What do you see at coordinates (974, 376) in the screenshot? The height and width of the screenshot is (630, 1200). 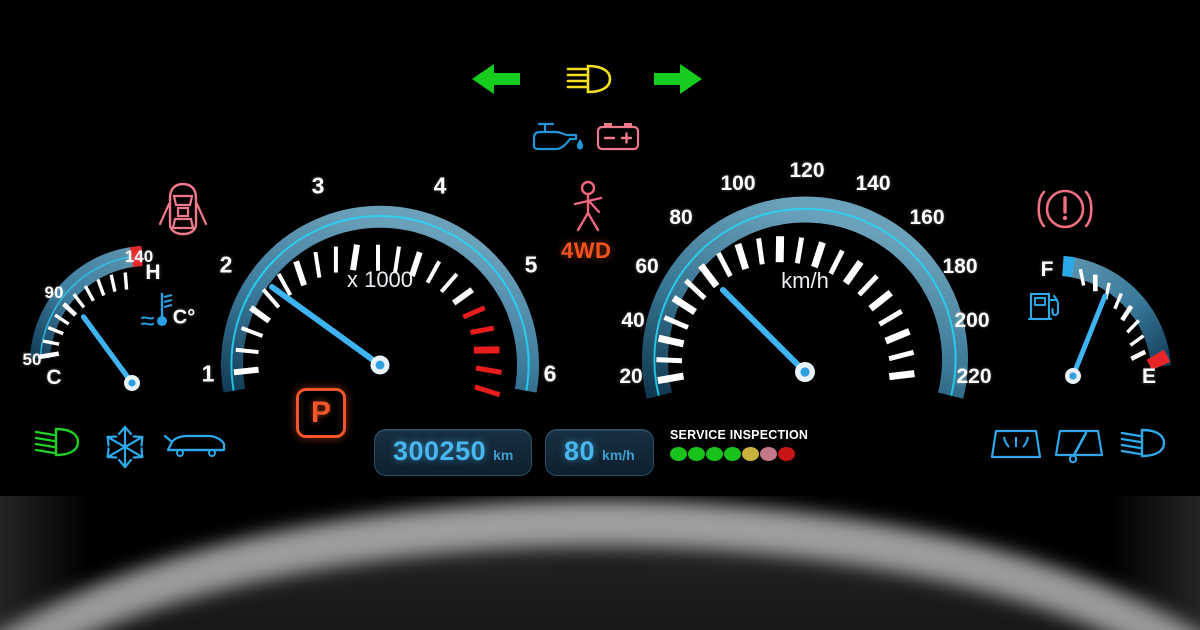 I see `speed-tick-220: 220` at bounding box center [974, 376].